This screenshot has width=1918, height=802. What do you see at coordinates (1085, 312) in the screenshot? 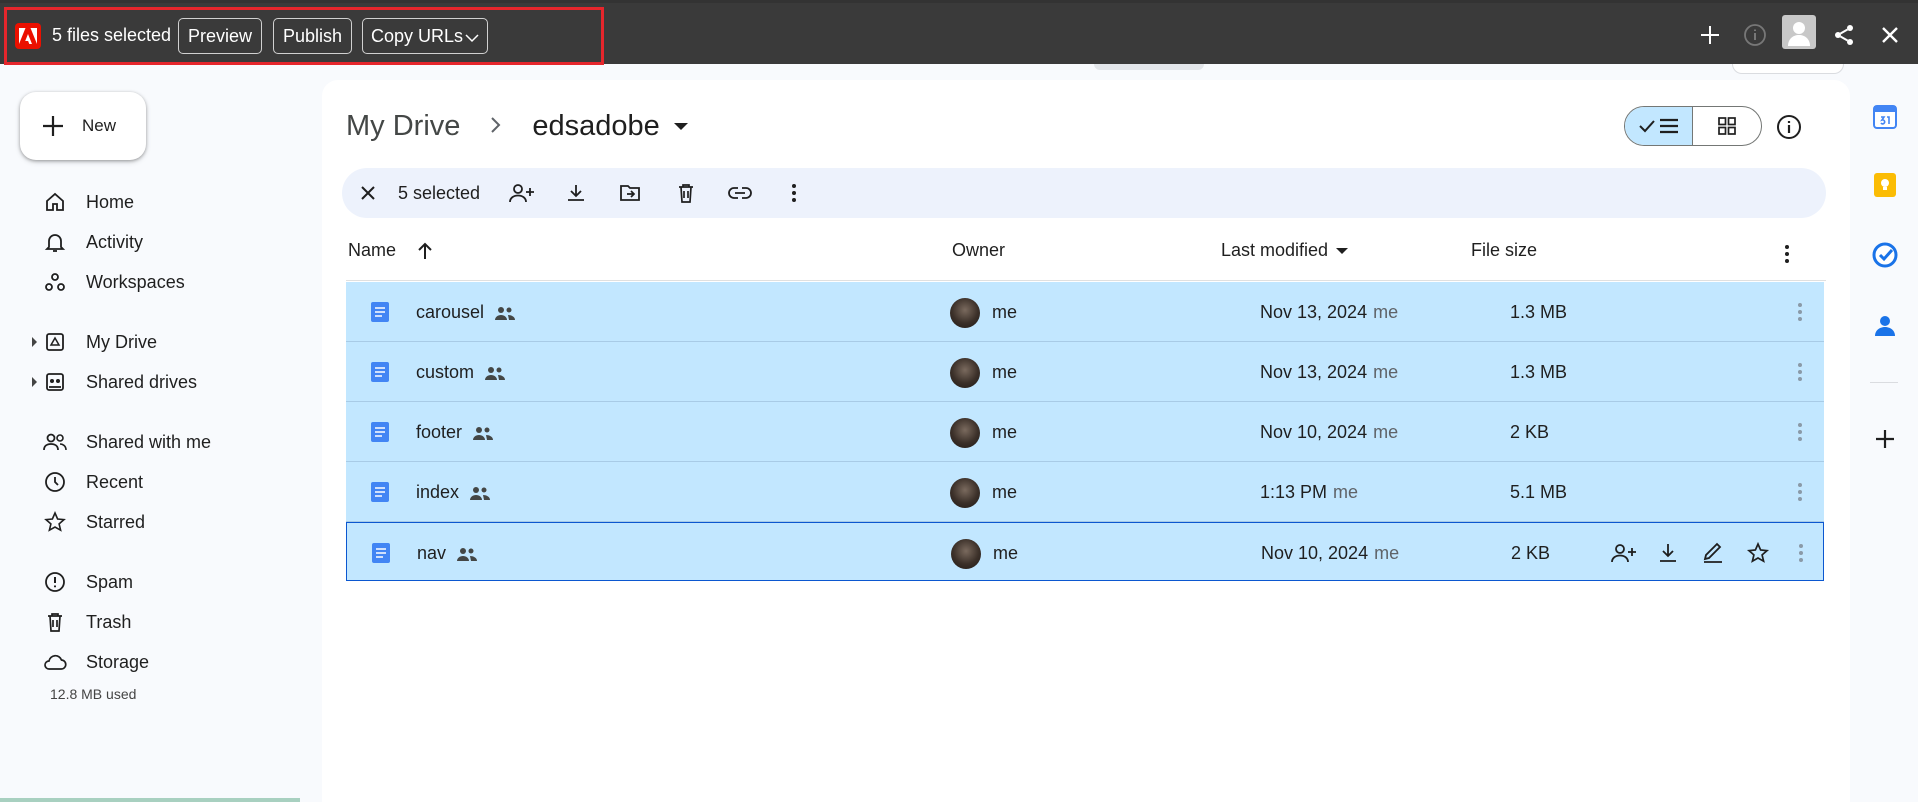
I see `table-row: carousel me Nov 13, 2024 me 1.3 MB` at bounding box center [1085, 312].